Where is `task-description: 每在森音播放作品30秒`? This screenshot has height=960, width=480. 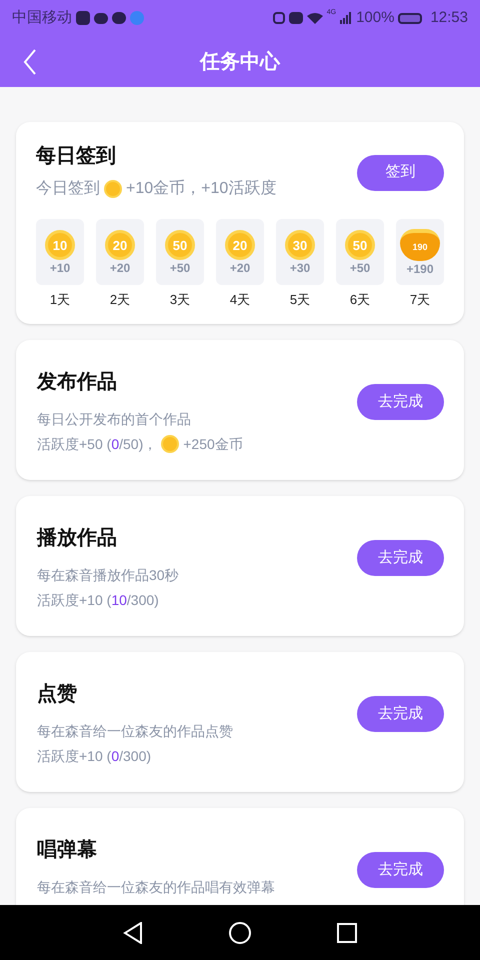
task-description: 每在森音播放作品30秒 is located at coordinates (108, 575).